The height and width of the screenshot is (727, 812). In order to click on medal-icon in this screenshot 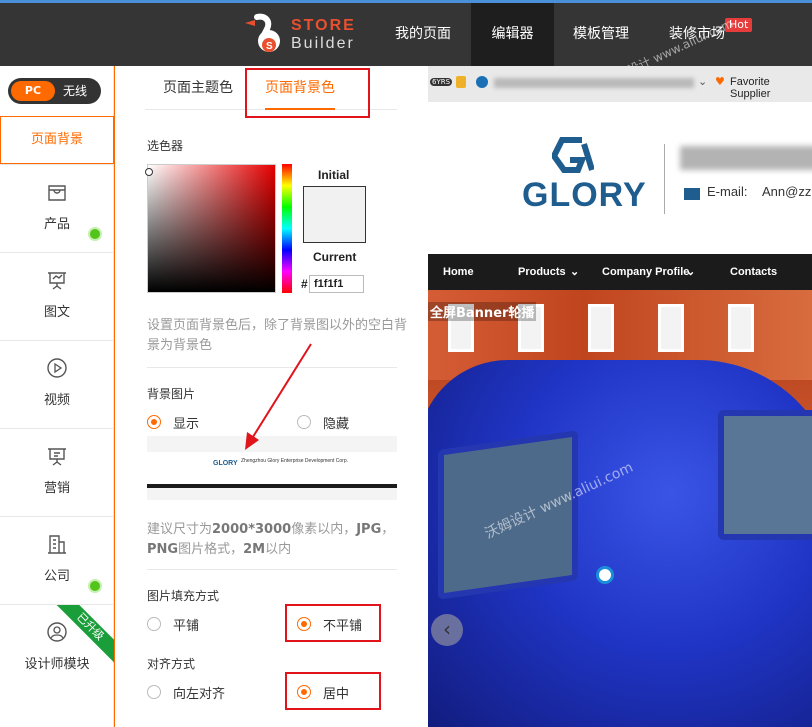, I will do `click(461, 82)`.